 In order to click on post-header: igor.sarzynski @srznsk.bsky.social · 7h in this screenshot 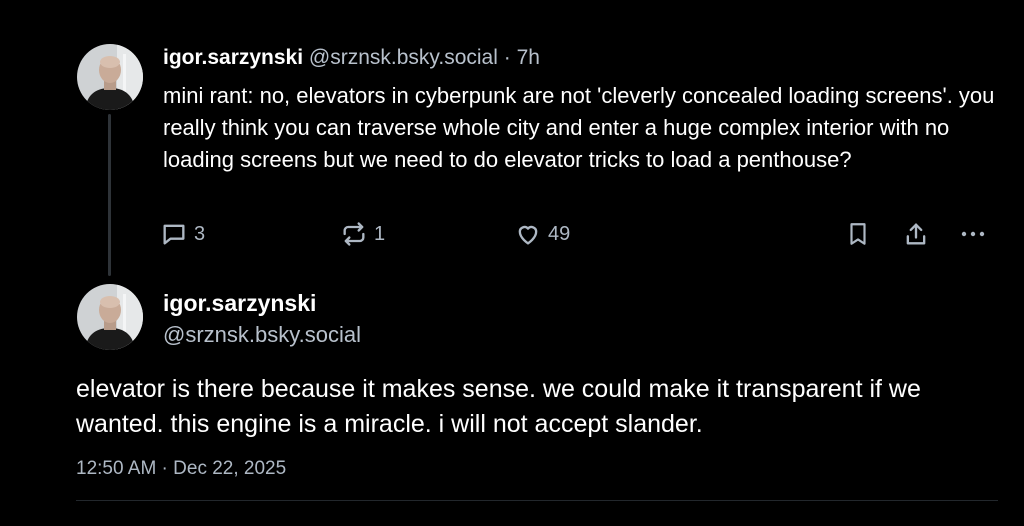, I will do `click(351, 58)`.